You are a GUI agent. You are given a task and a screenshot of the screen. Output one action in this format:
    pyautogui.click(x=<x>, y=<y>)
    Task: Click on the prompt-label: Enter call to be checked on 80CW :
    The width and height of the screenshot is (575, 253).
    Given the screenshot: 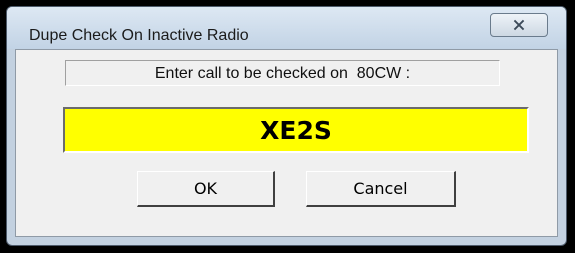 What is the action you would take?
    pyautogui.click(x=282, y=73)
    